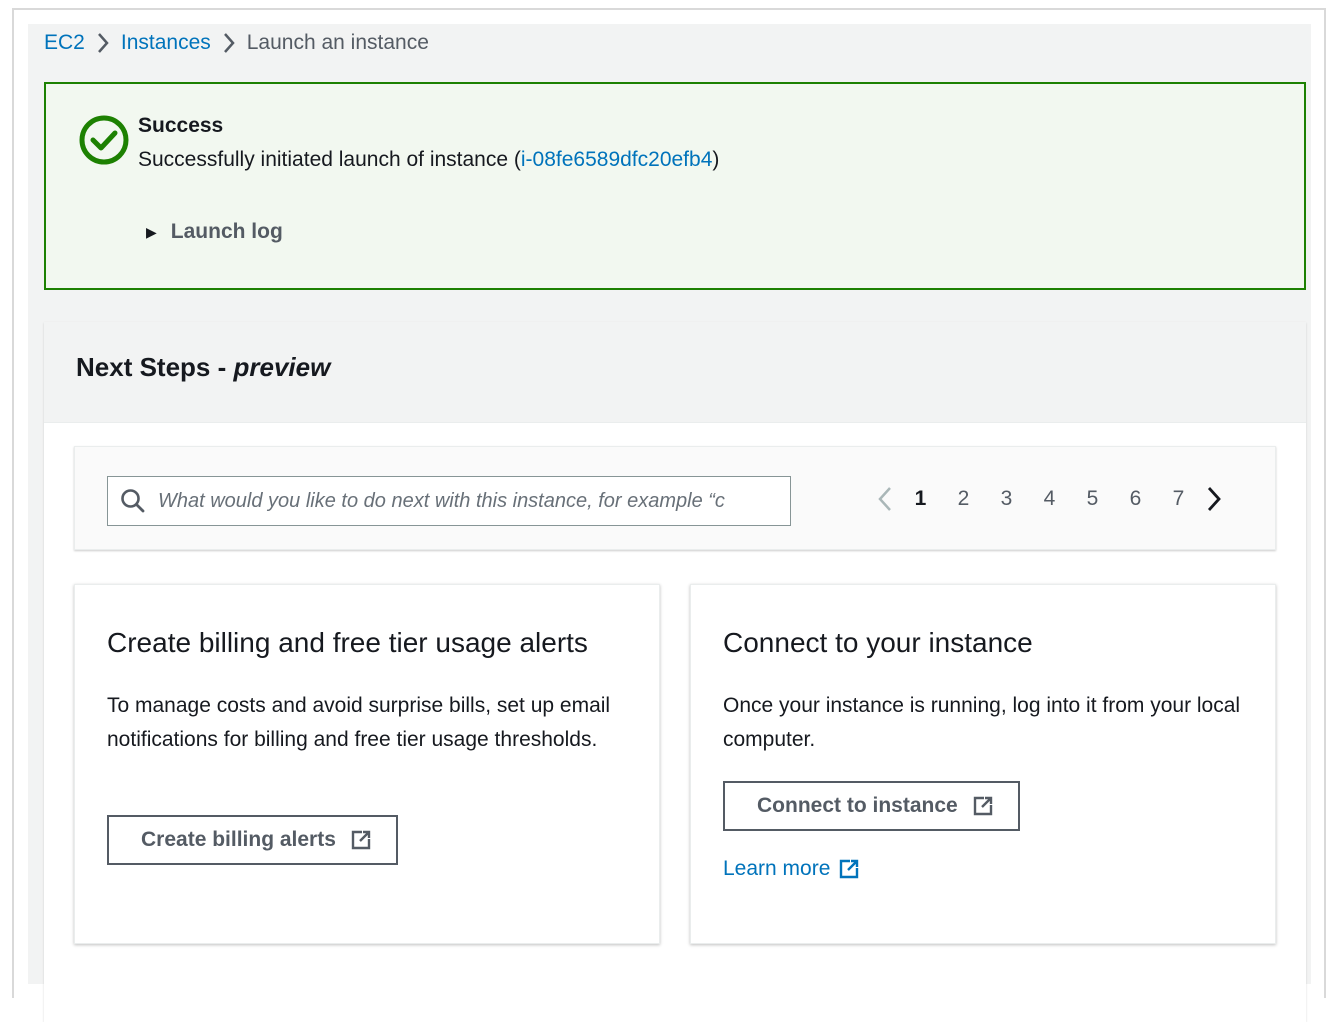 This screenshot has width=1330, height=1022. What do you see at coordinates (166, 43) in the screenshot?
I see `breadcrumb-instances: Instances` at bounding box center [166, 43].